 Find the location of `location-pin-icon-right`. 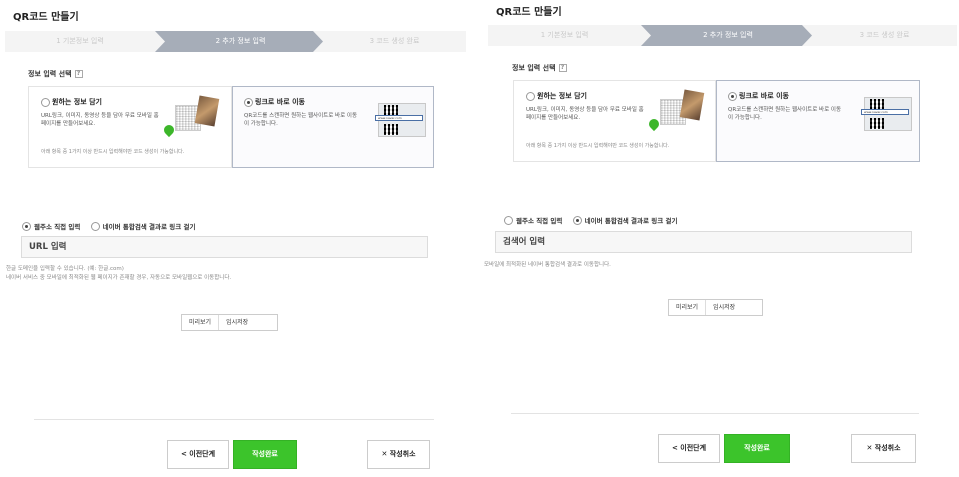

location-pin-icon-right is located at coordinates (654, 124).